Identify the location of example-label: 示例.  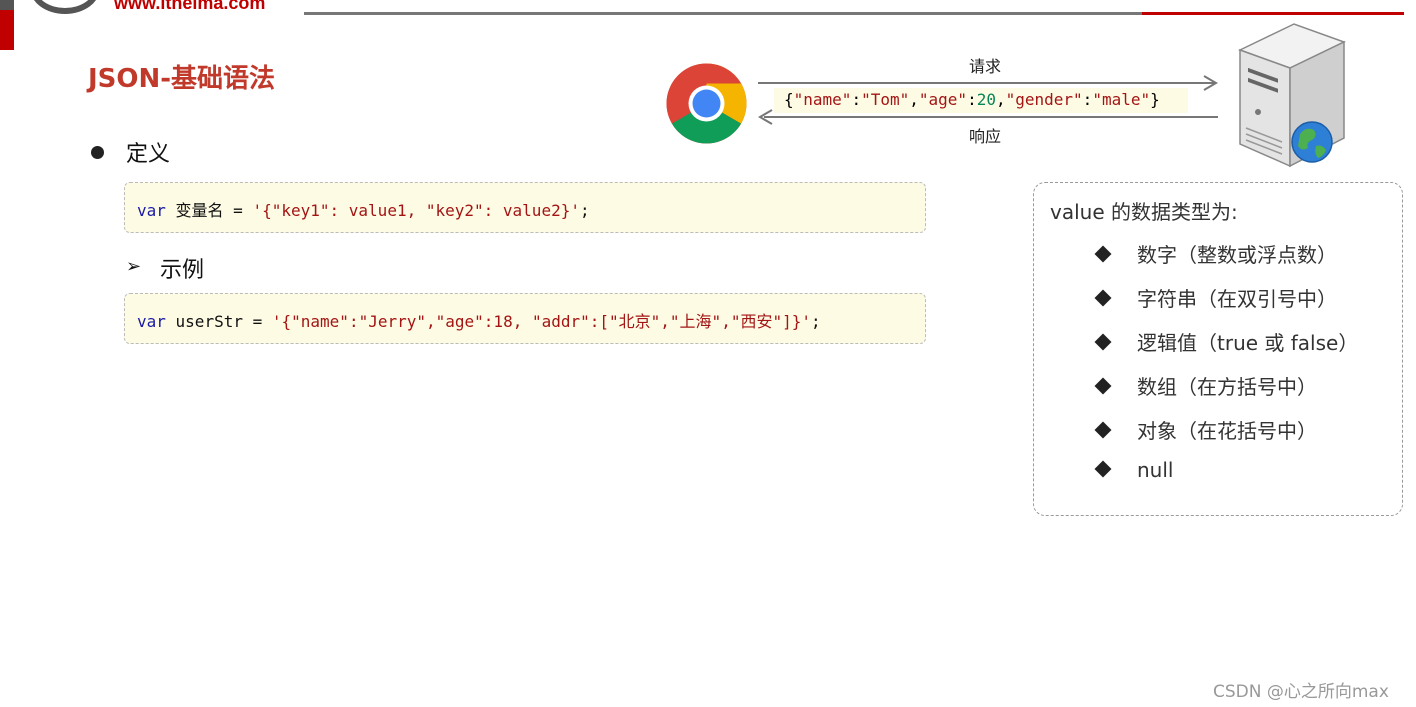
(182, 270).